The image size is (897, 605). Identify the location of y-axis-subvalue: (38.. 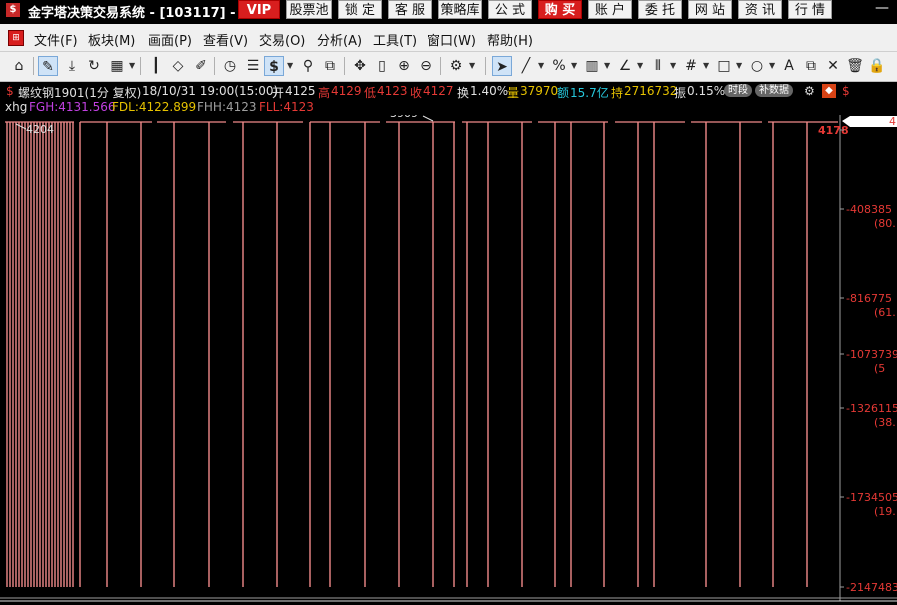
(885, 422).